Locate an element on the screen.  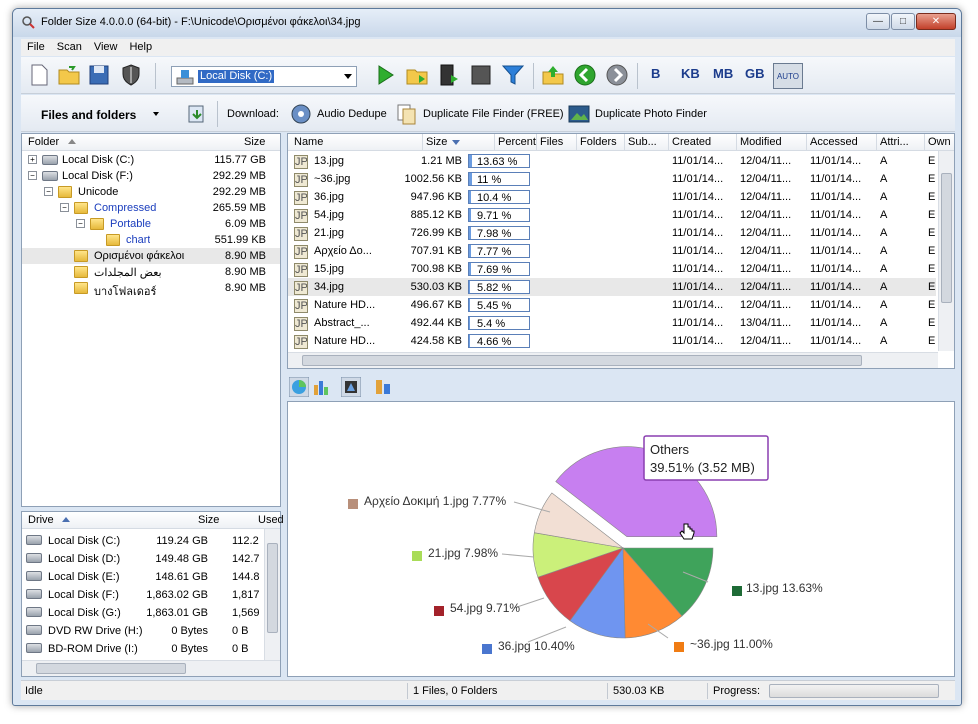
folder-row: − Unicode 292.29 MB is located at coordinates (151, 192).